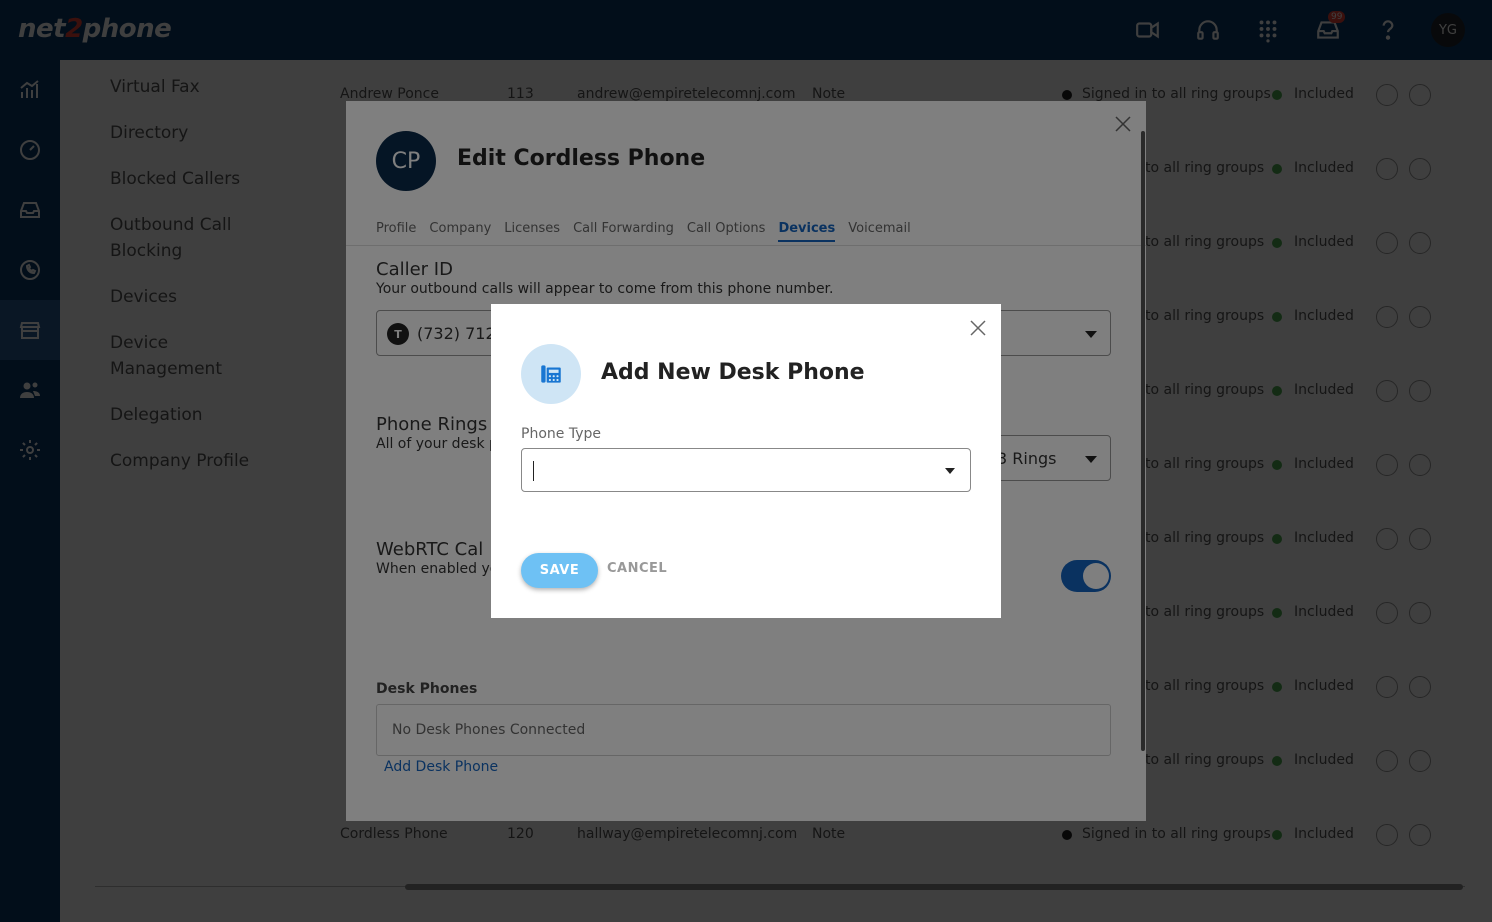 The width and height of the screenshot is (1492, 922). What do you see at coordinates (533, 471) in the screenshot?
I see `text-cursor` at bounding box center [533, 471].